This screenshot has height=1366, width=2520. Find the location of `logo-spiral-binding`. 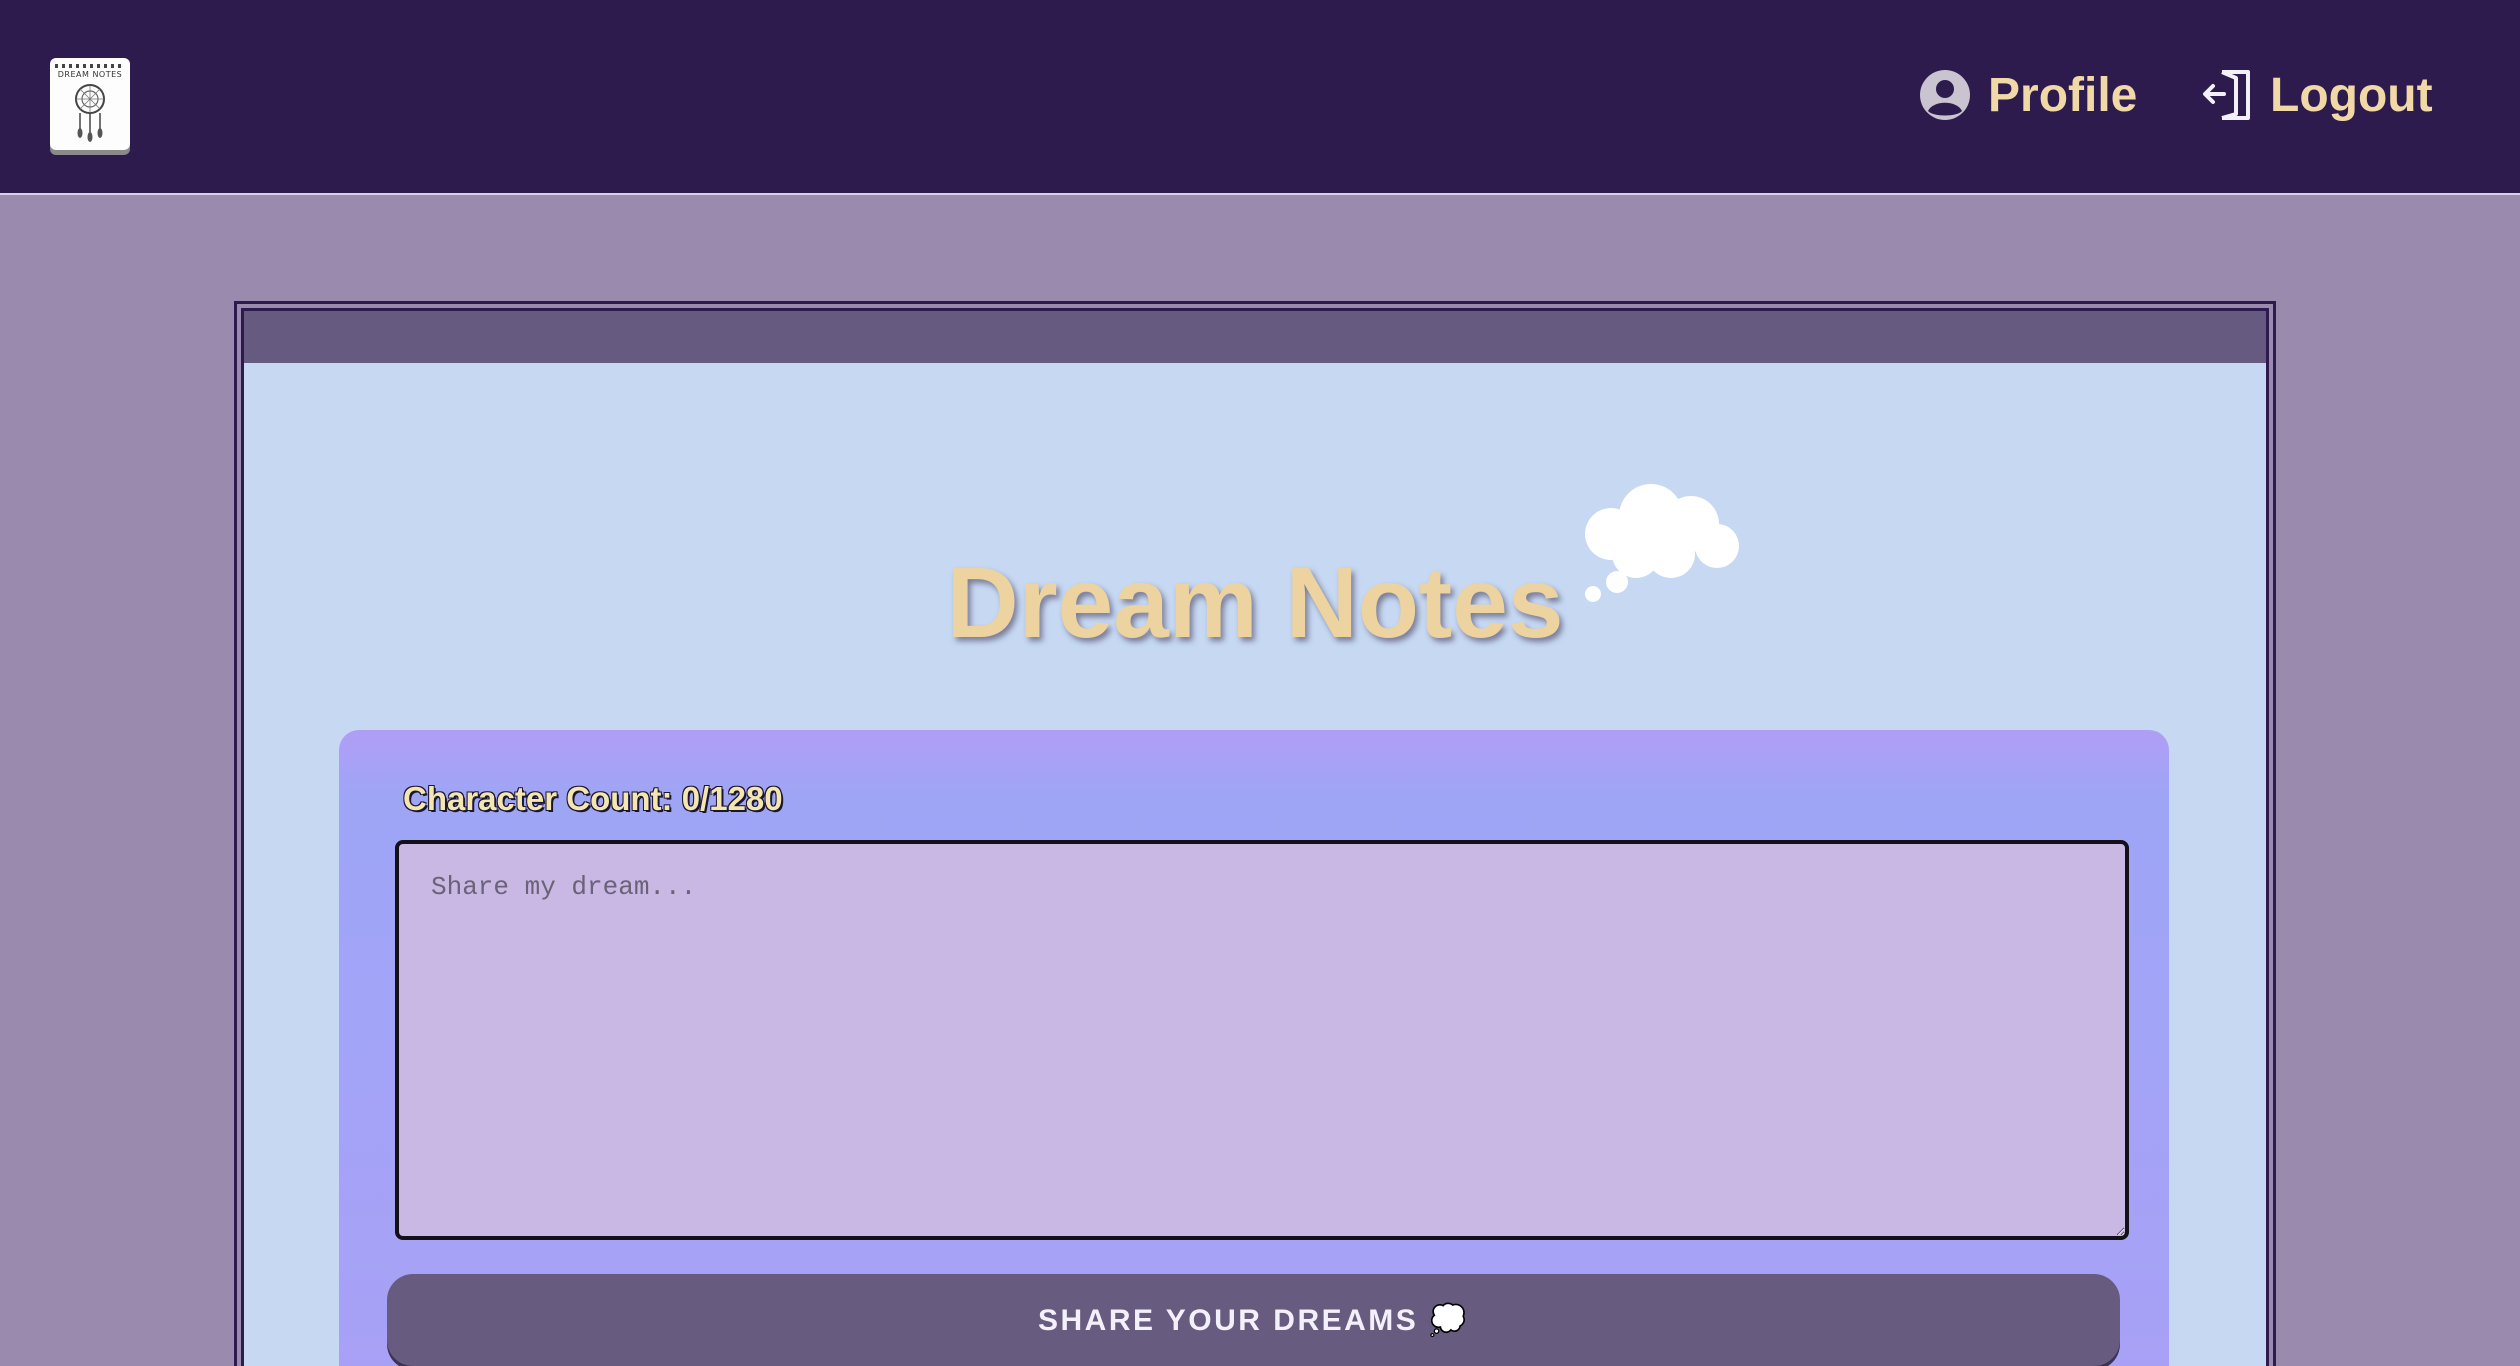

logo-spiral-binding is located at coordinates (90, 66).